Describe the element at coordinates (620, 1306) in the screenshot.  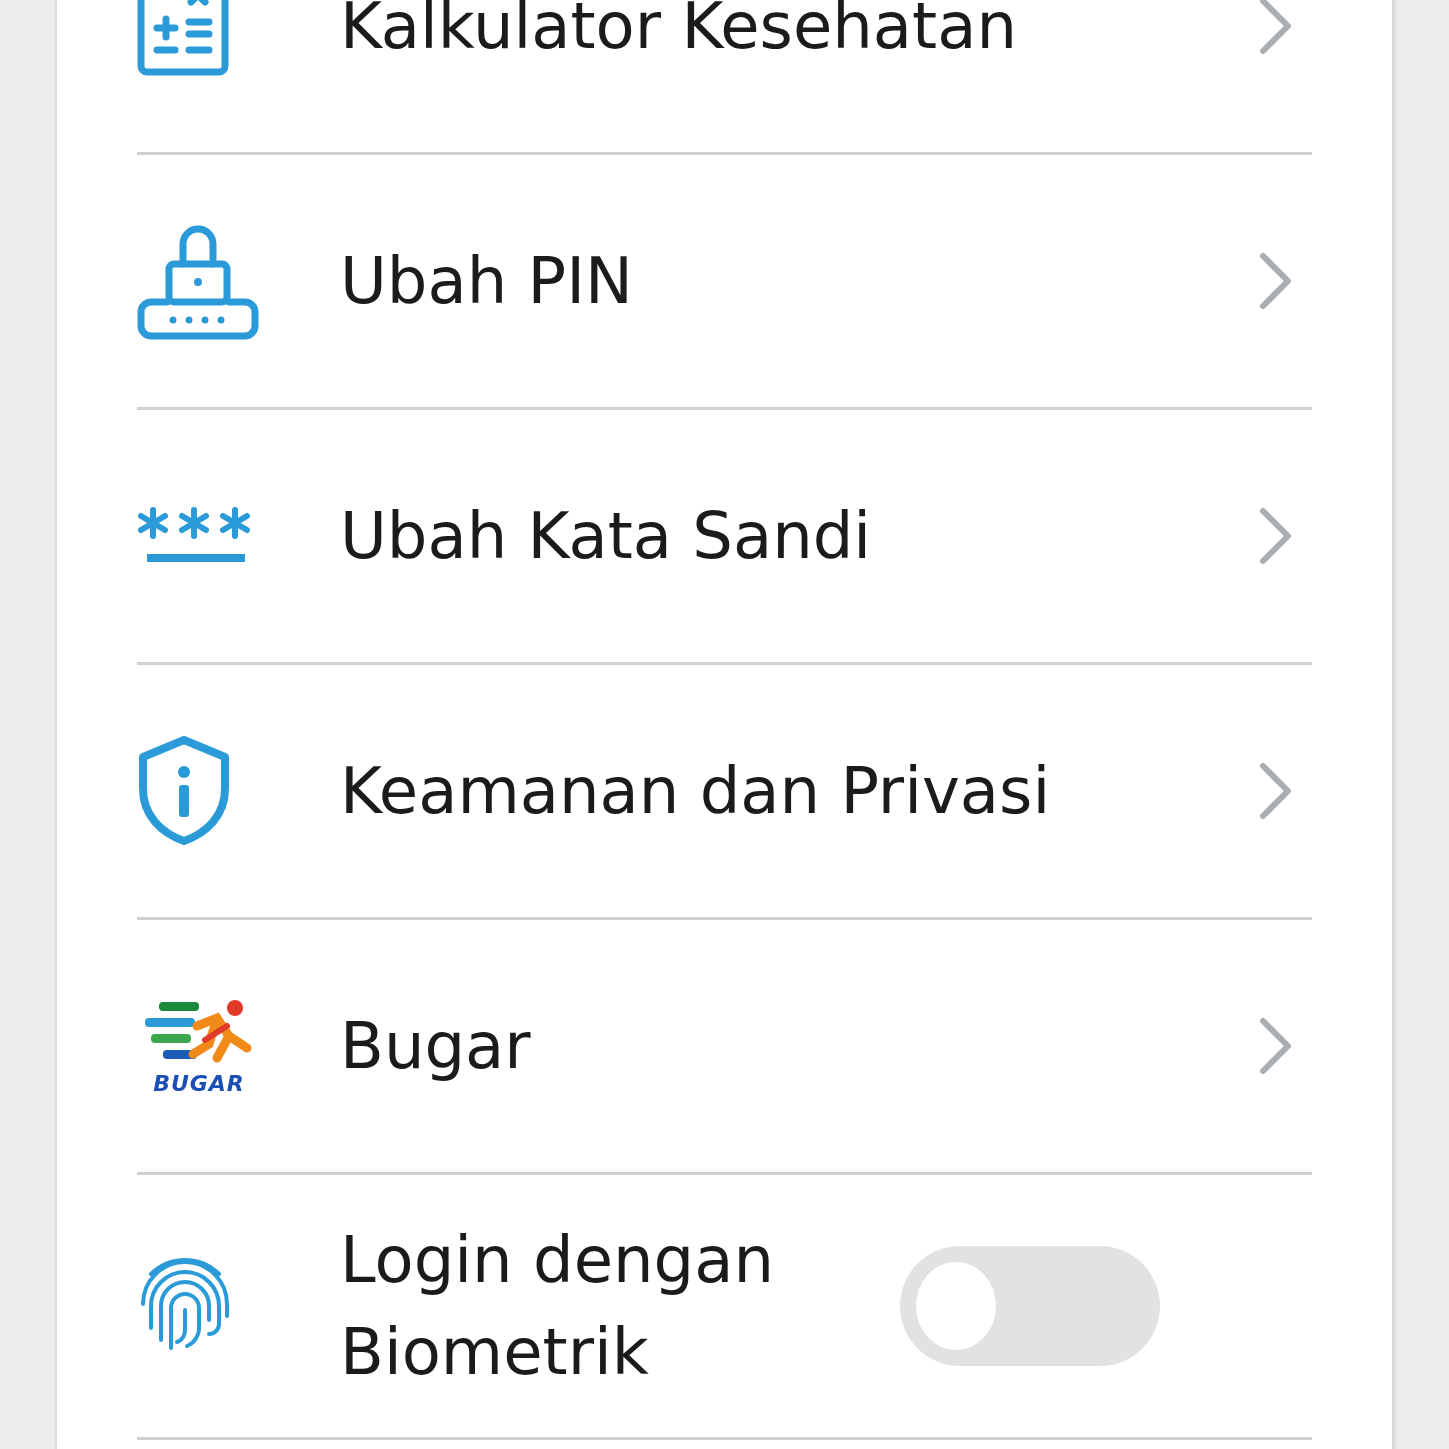
I see `menu-label: Login dengan Biometrik` at that location.